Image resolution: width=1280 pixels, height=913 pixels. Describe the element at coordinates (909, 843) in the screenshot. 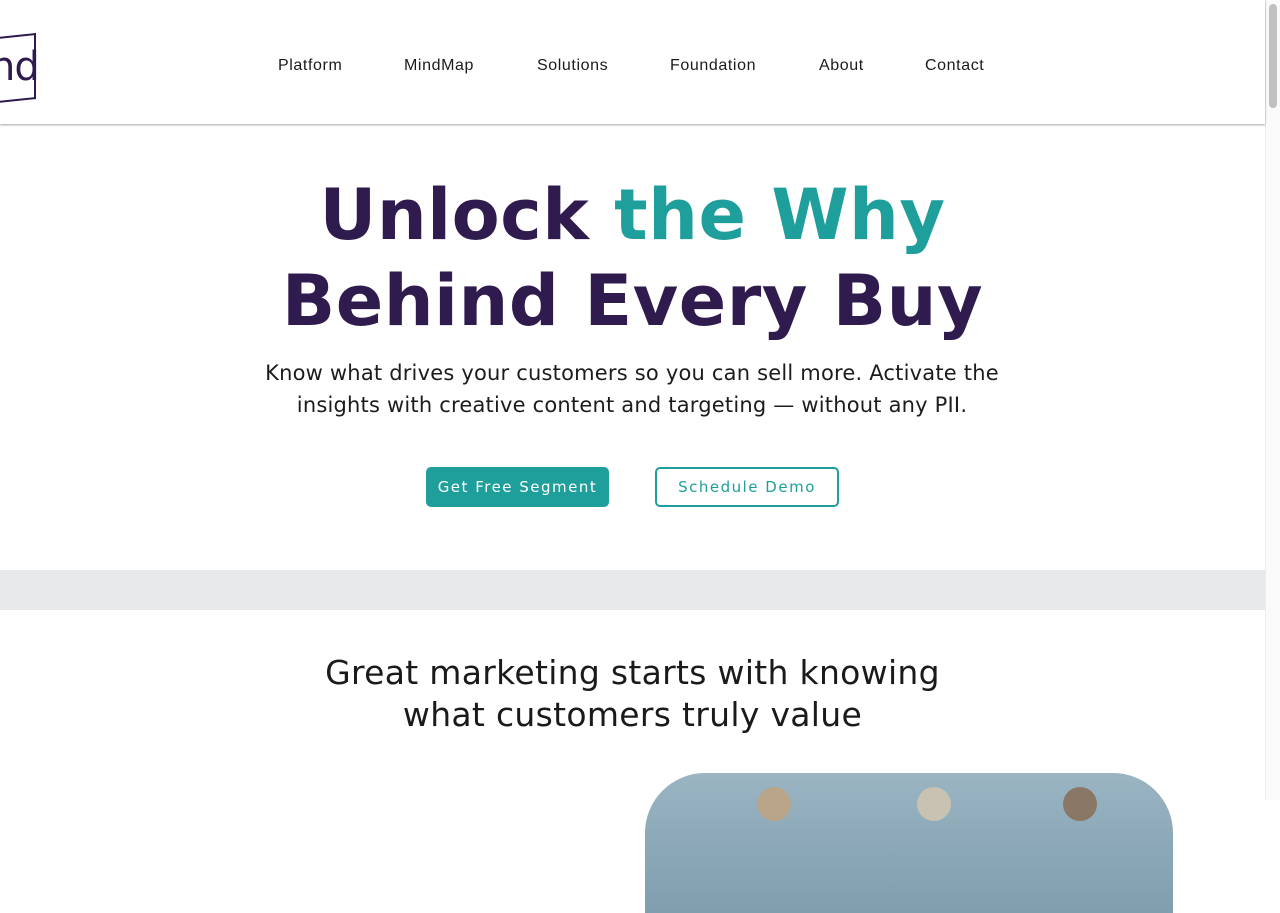

I see `team-photo` at that location.